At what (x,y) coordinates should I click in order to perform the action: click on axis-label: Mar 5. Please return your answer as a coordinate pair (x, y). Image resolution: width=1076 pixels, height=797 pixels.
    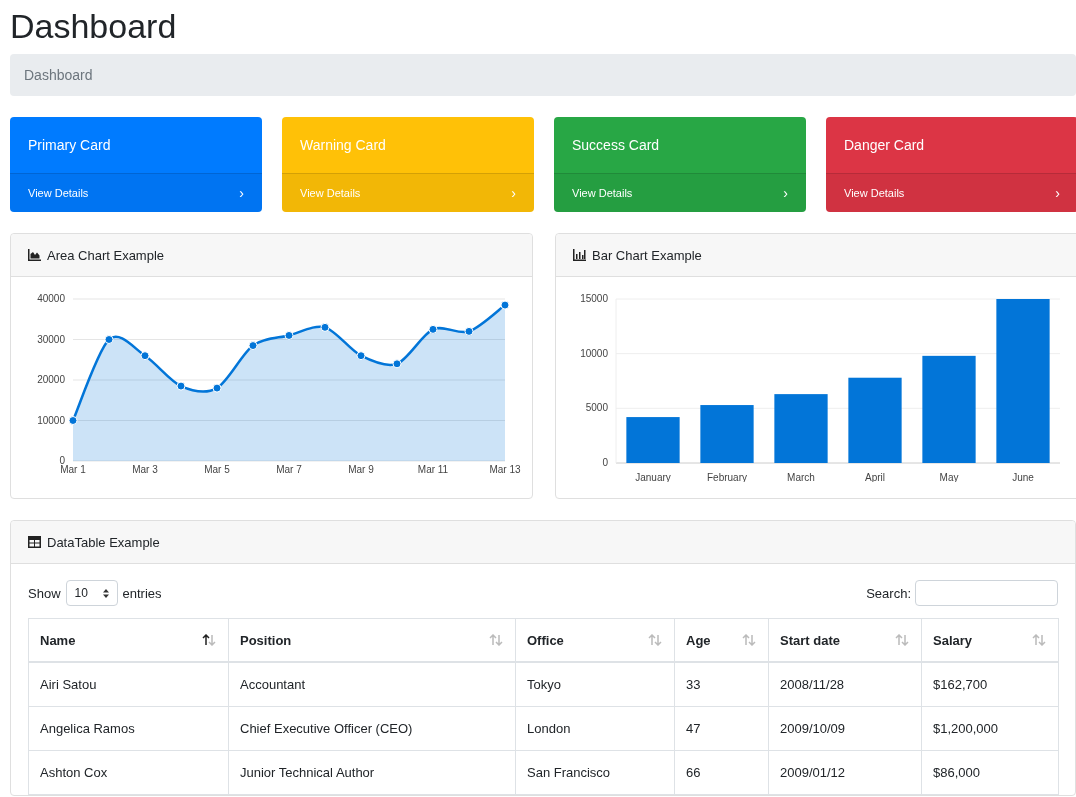
    Looking at the image, I should click on (217, 469).